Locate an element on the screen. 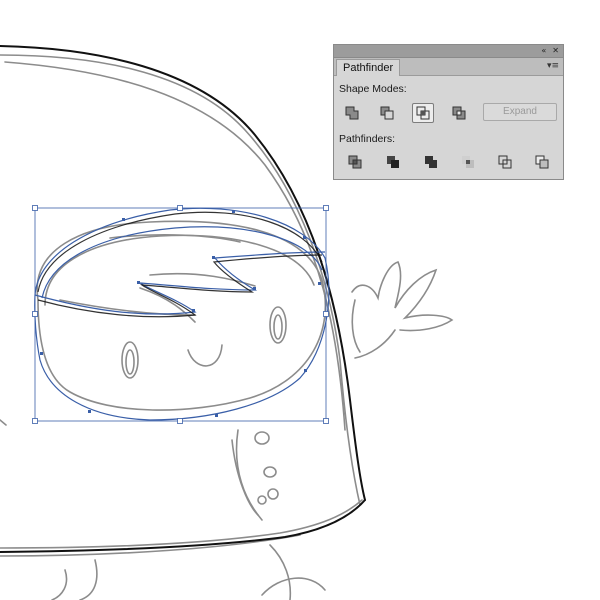  handle-bottom-left is located at coordinates (35, 421).